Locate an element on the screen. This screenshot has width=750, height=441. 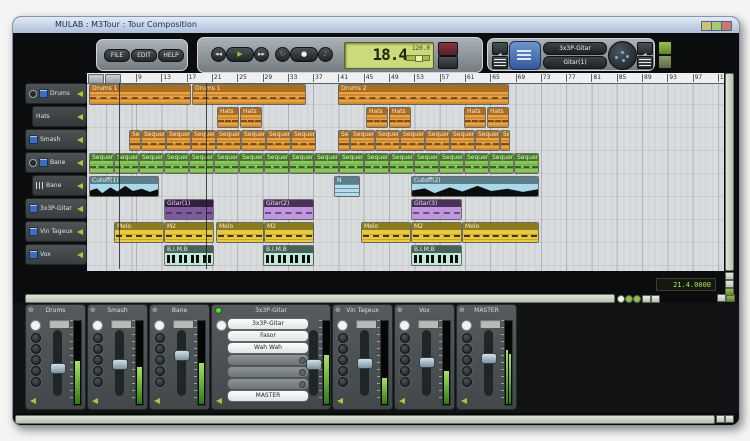
mixer-strip-3x3p-gitar: 3x3P-Gitar 3x3P-Gitar Fasor Wah Wah MASTER is located at coordinates (271, 357).